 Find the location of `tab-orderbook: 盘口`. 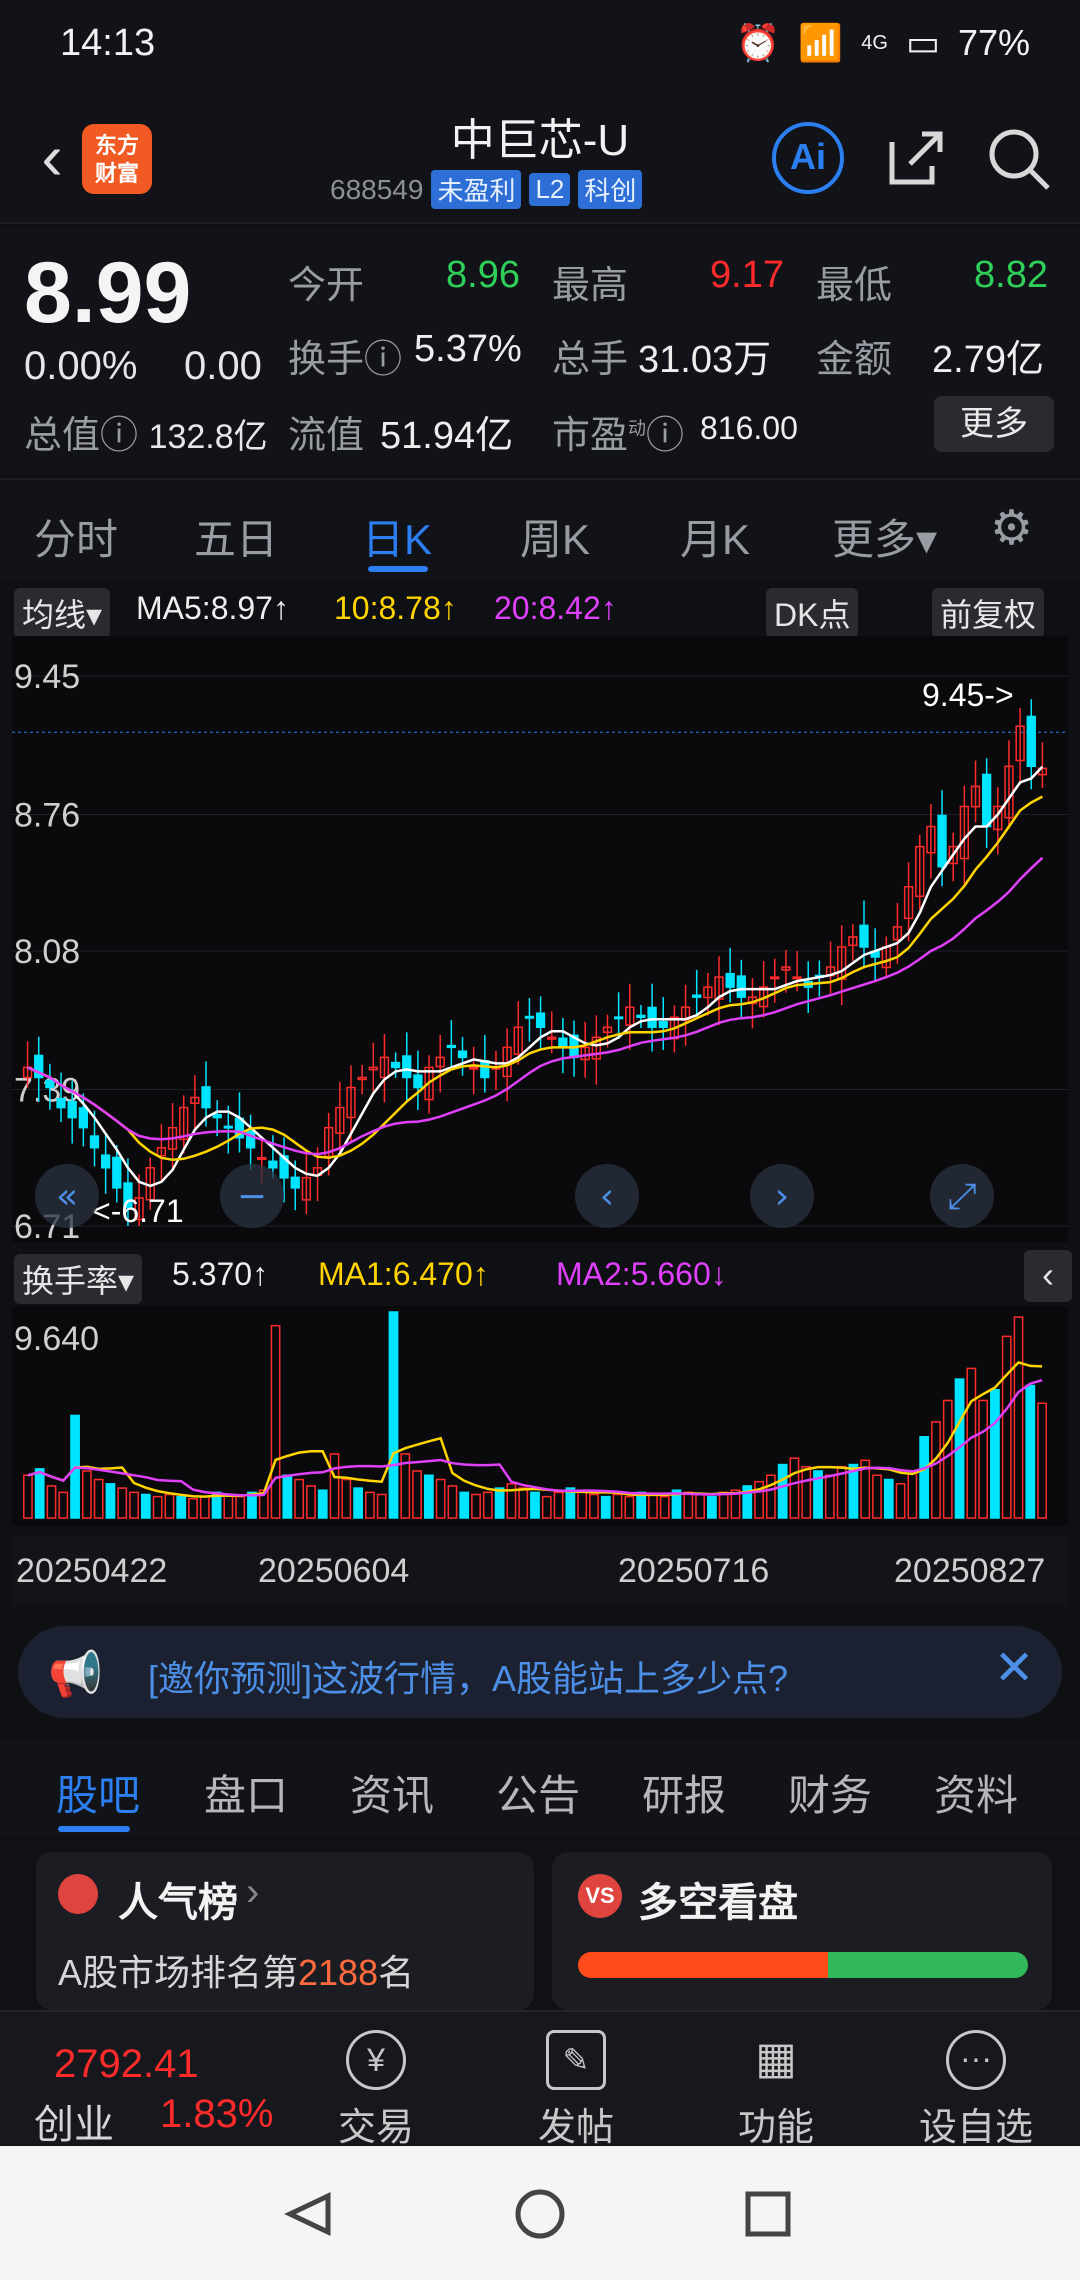

tab-orderbook: 盘口 is located at coordinates (246, 1792).